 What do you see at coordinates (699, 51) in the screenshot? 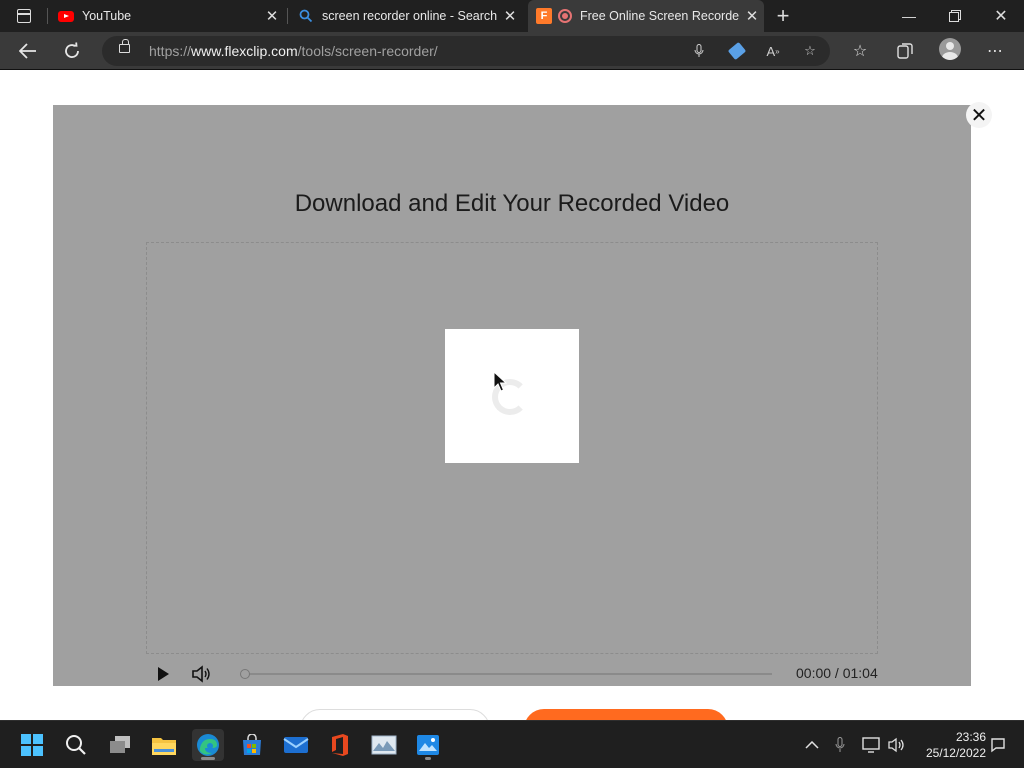
I see `microphone-icon` at bounding box center [699, 51].